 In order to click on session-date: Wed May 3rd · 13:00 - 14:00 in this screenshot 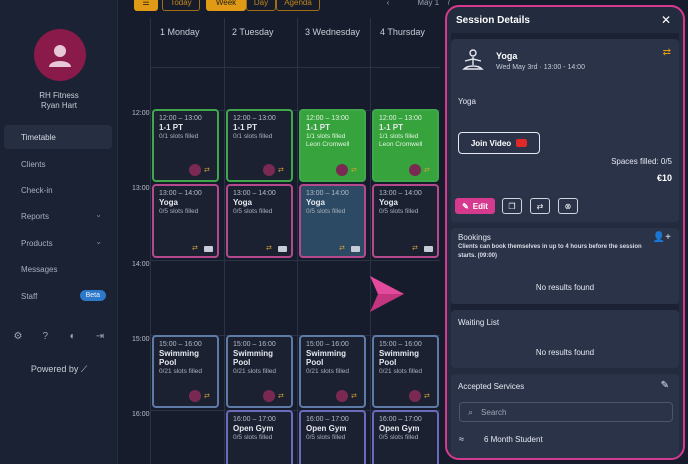, I will do `click(540, 67)`.